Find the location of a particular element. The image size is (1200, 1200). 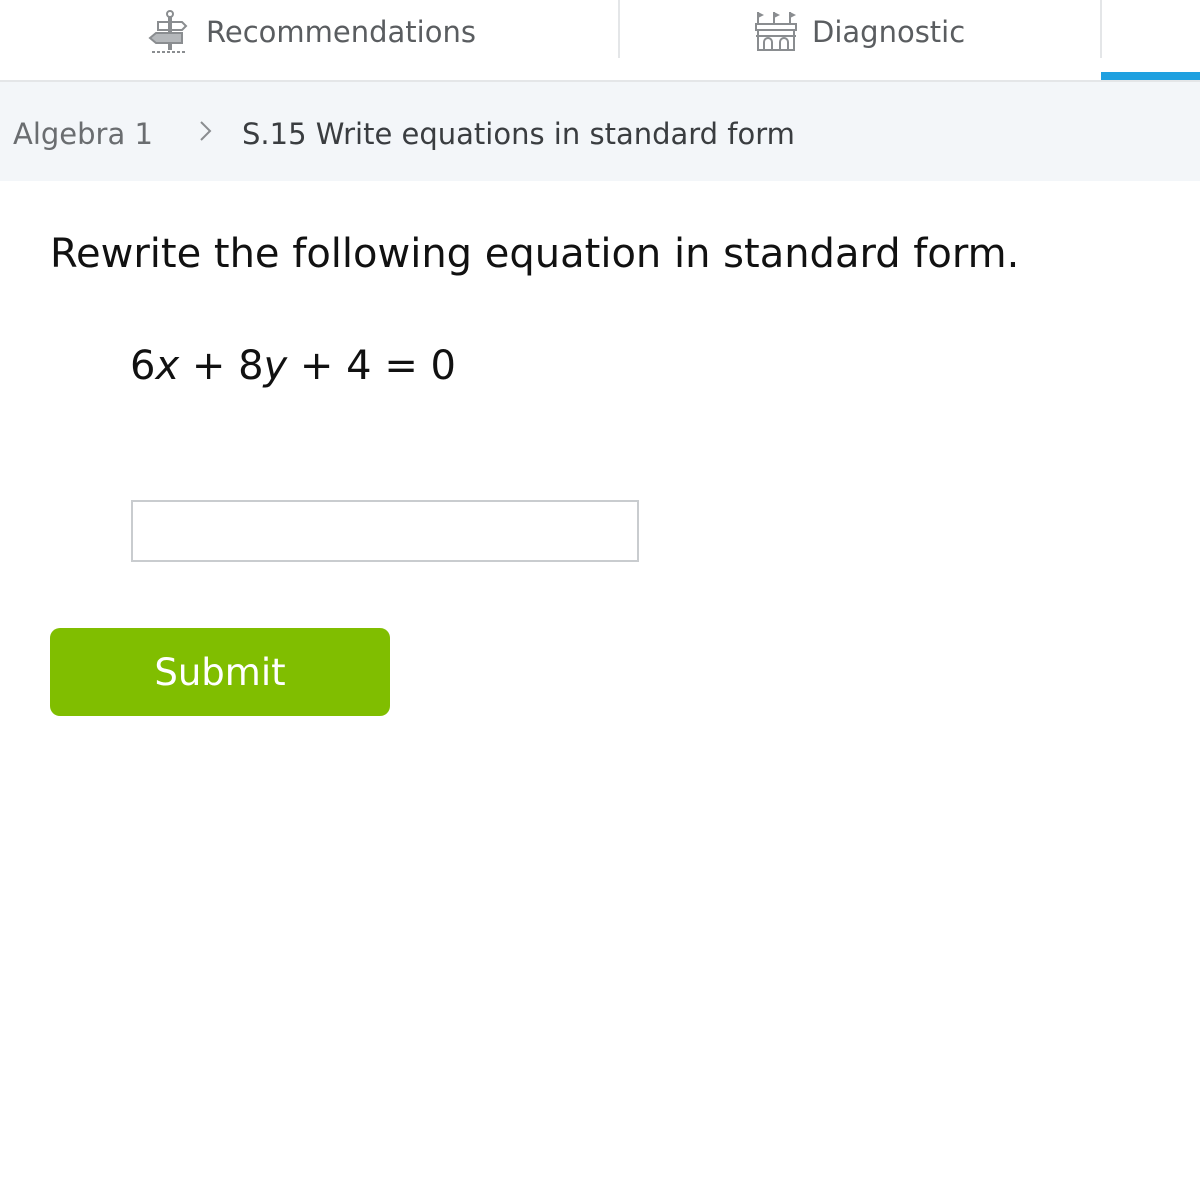

equation-plus: + is located at coordinates (209, 366).